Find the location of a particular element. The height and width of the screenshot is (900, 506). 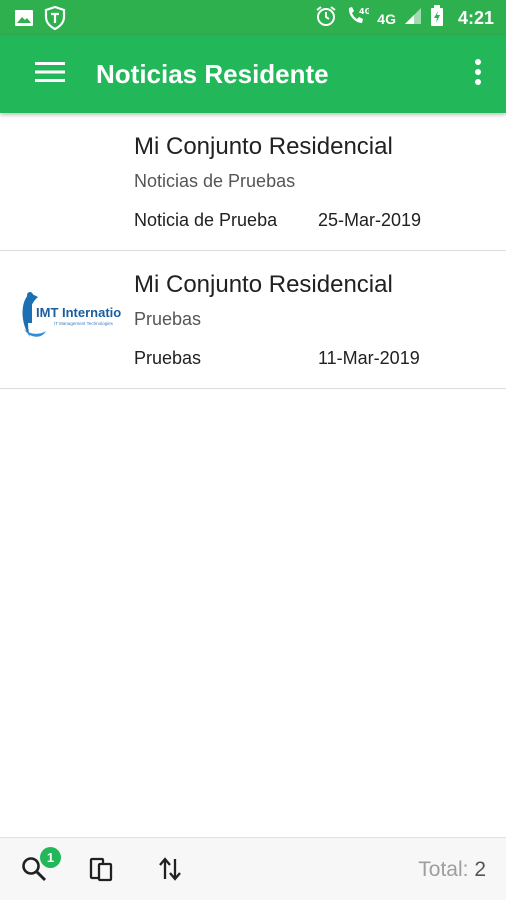

copy-icon is located at coordinates (102, 871).